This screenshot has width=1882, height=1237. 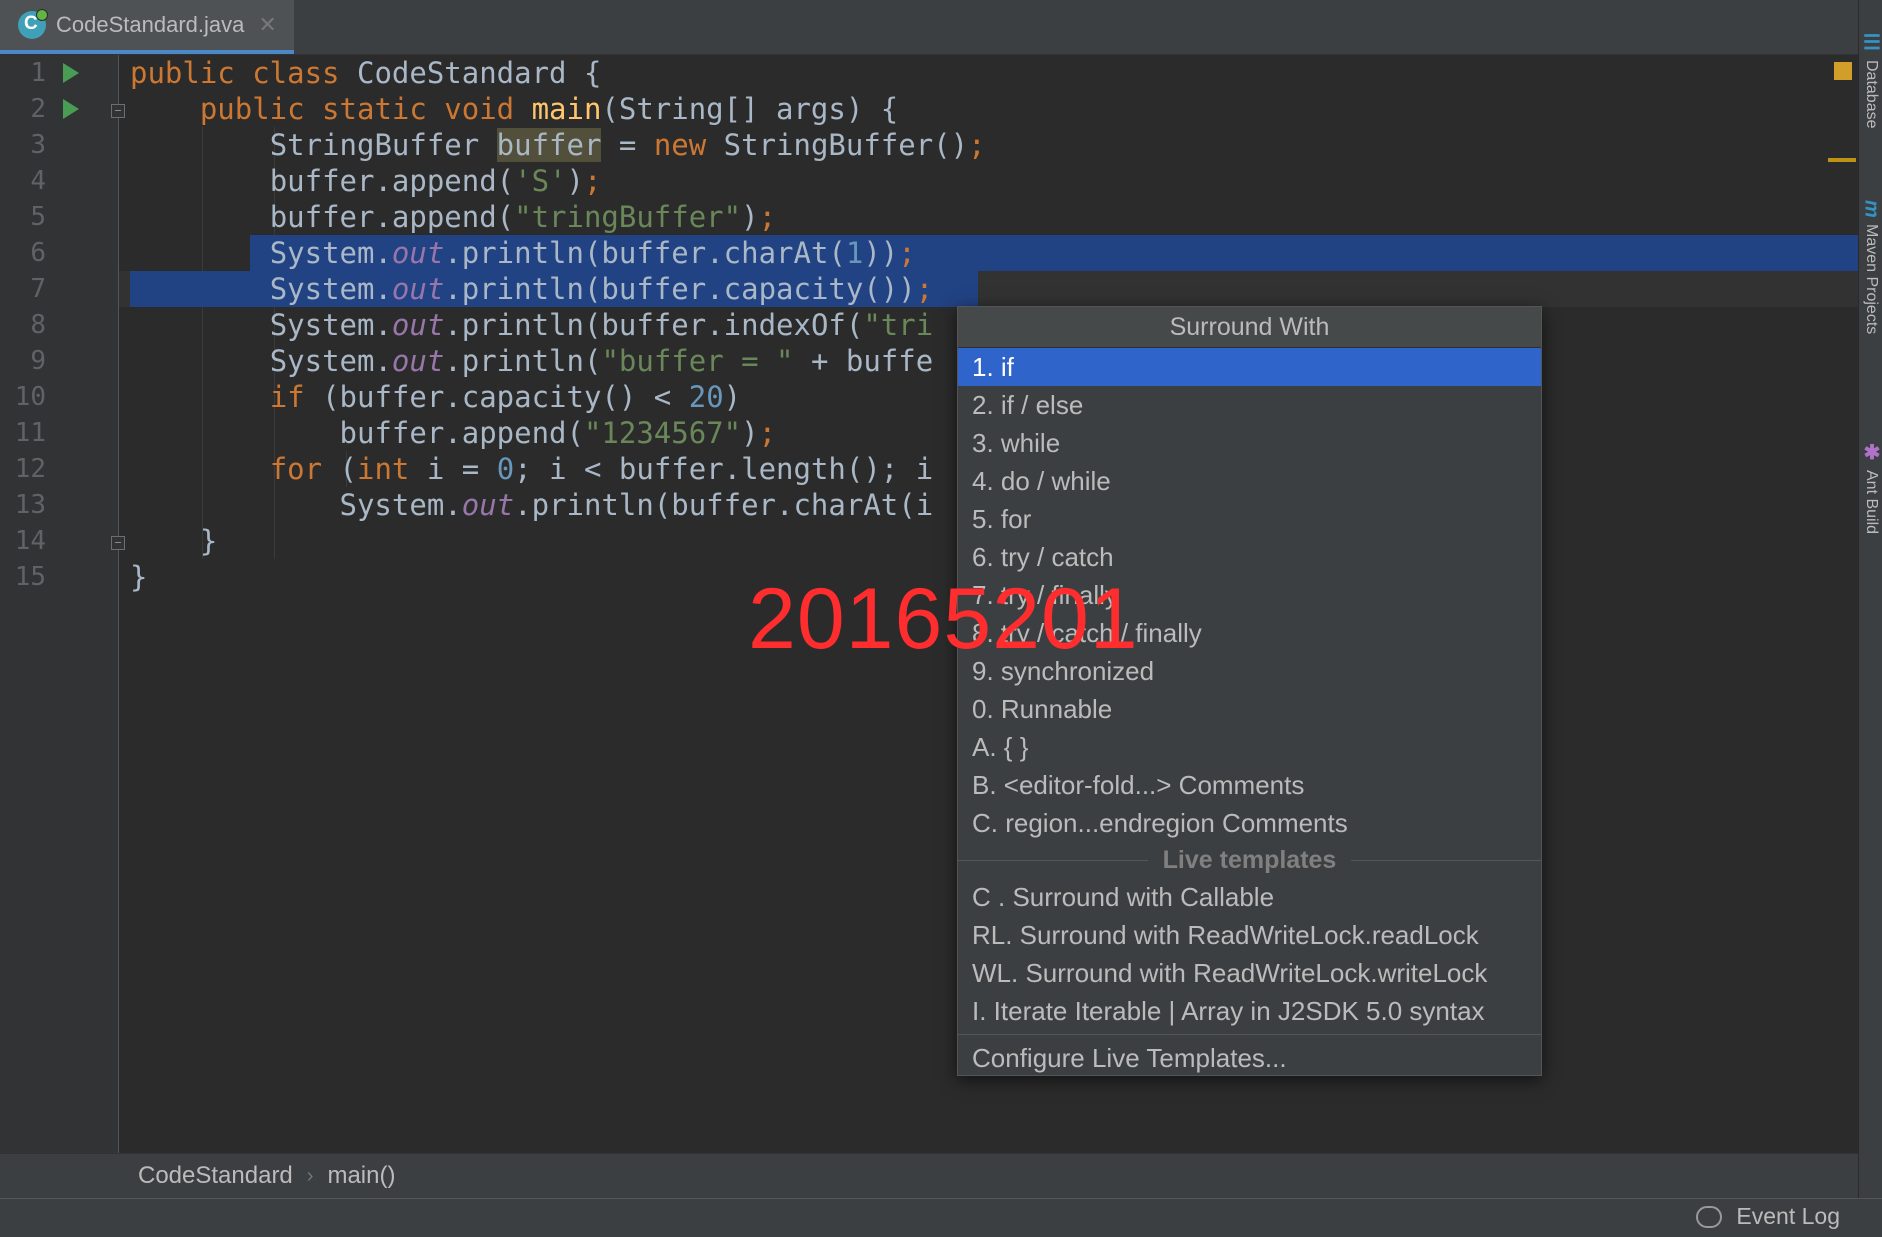 What do you see at coordinates (23, 541) in the screenshot?
I see `line-number: 14` at bounding box center [23, 541].